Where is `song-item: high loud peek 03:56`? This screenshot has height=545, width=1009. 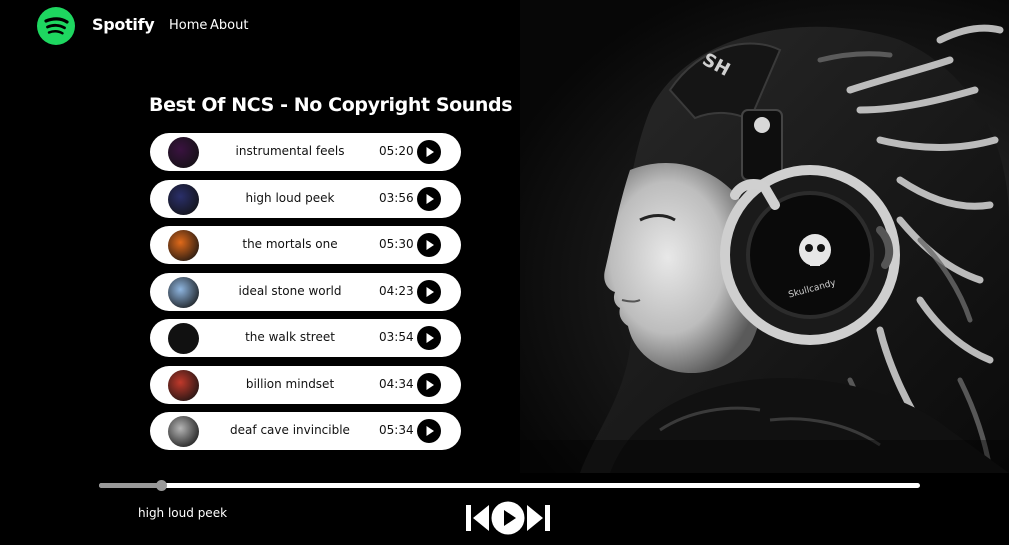
song-item: high loud peek 03:56 is located at coordinates (305, 198).